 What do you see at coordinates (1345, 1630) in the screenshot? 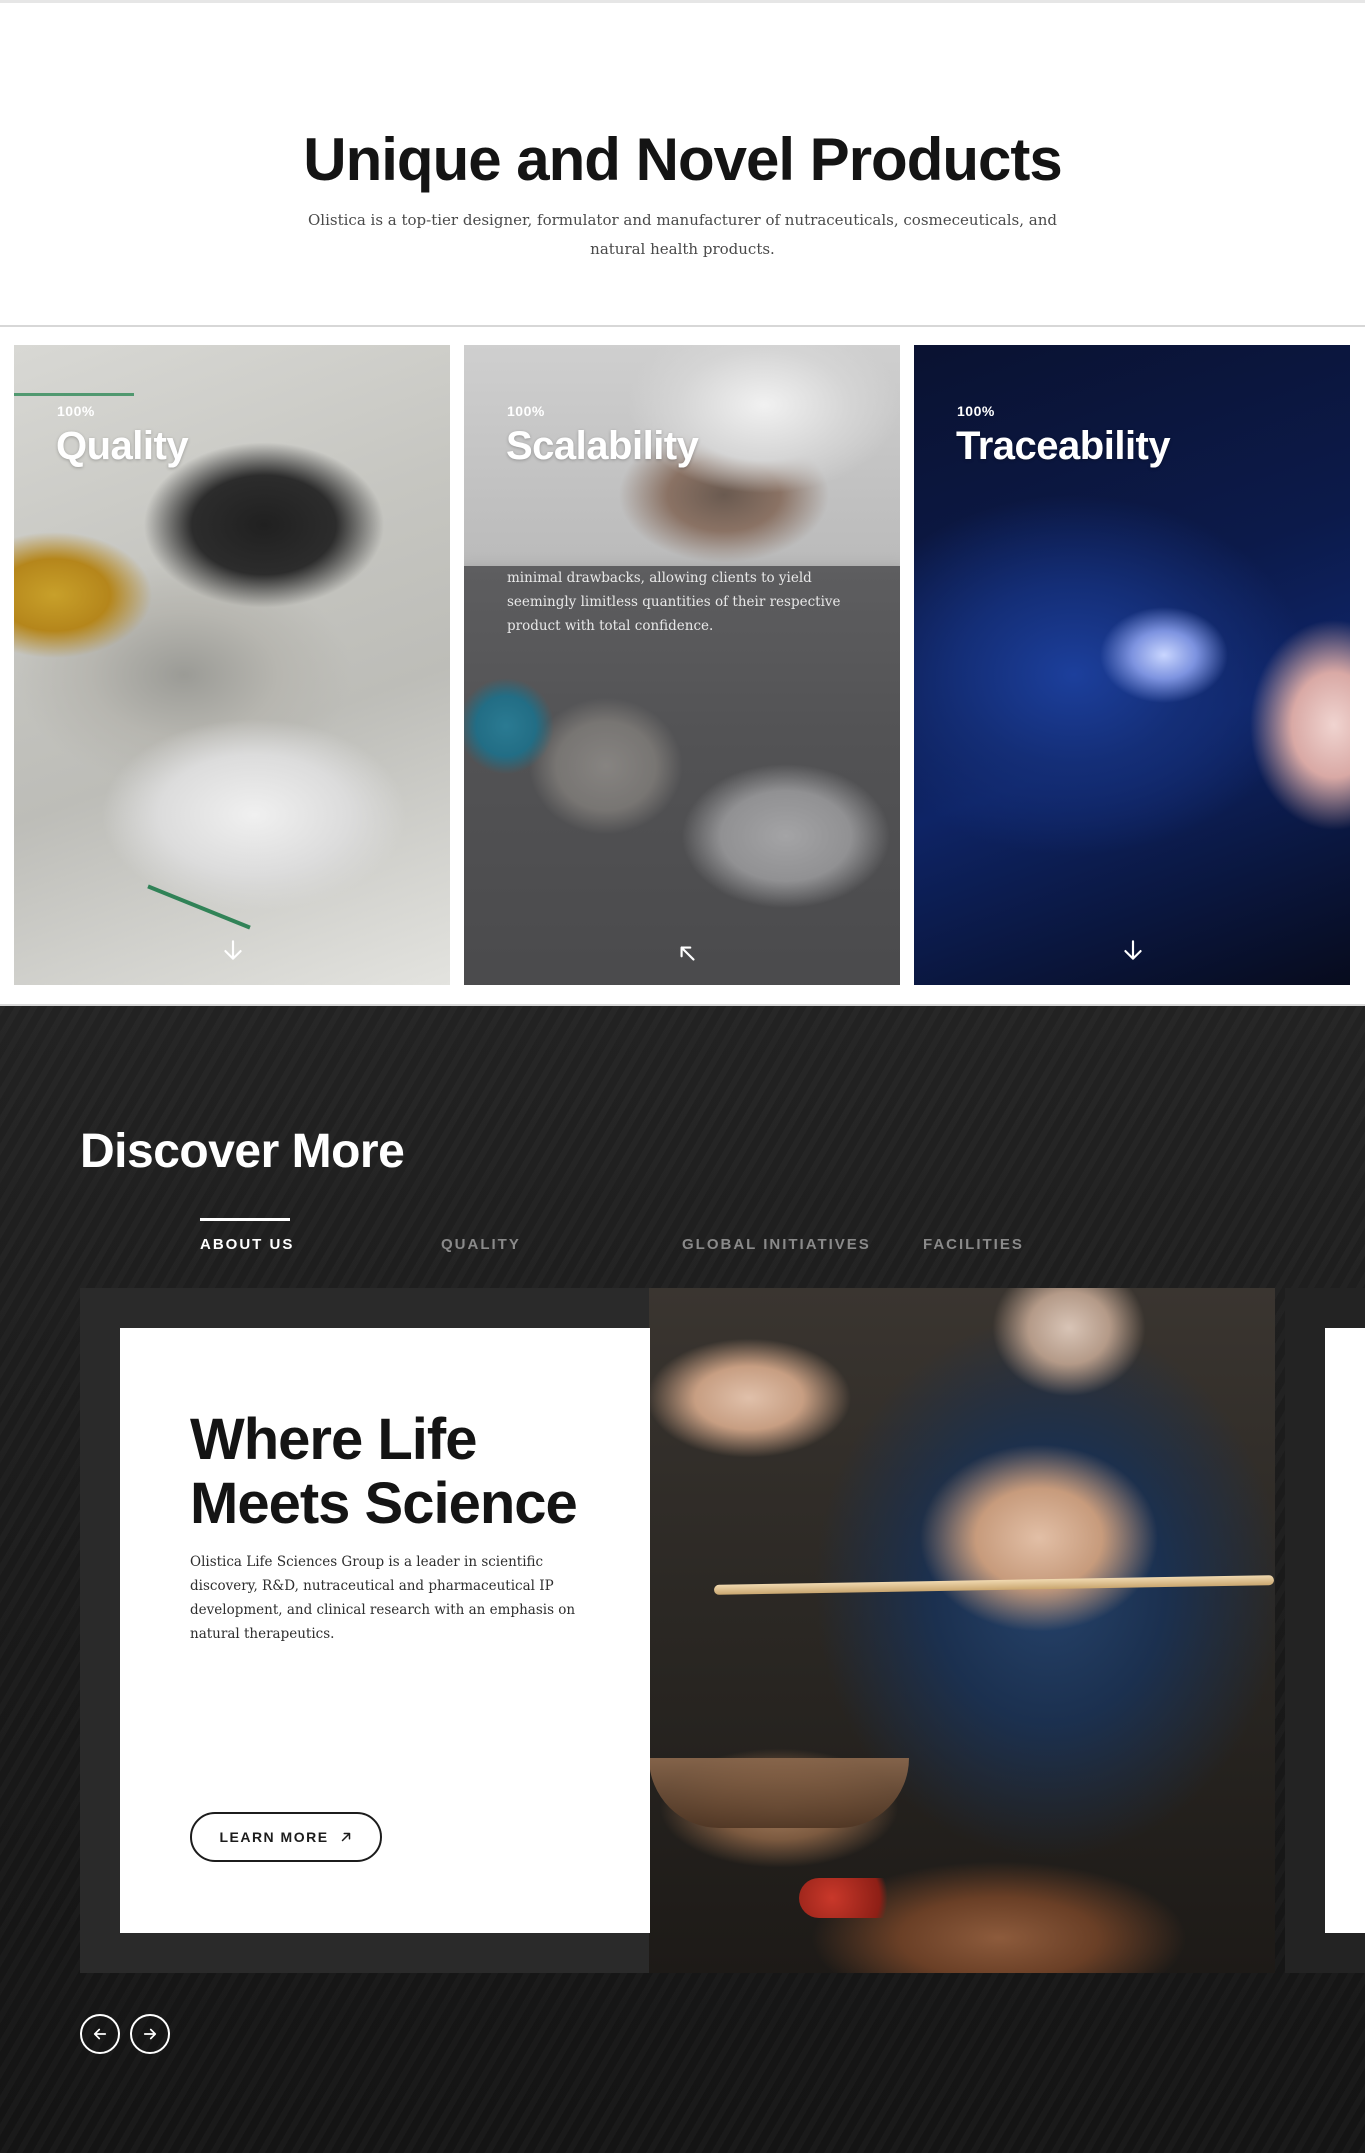
I see `next-slide-card` at bounding box center [1345, 1630].